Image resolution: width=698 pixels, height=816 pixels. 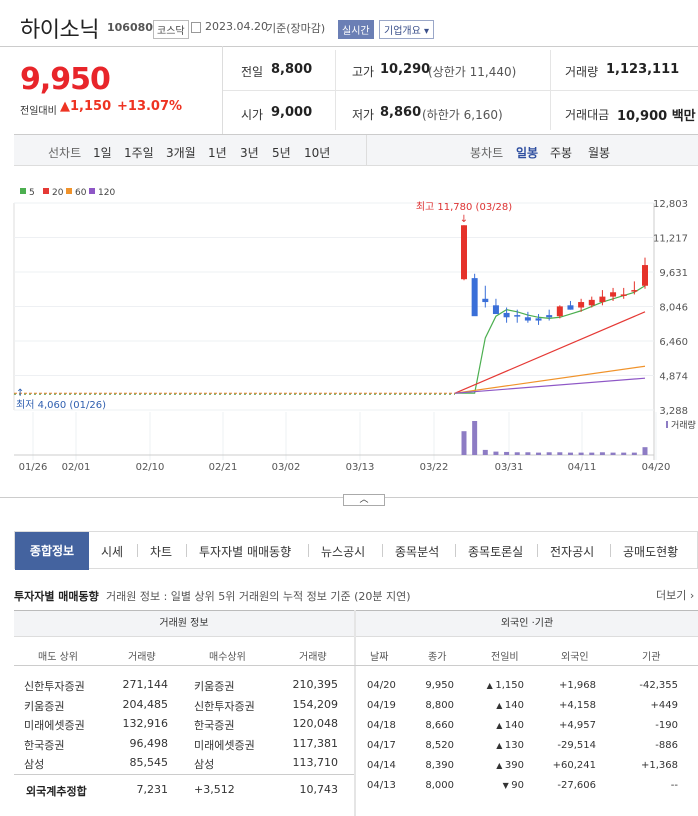 I want to click on chevron-up-icon: ︿, so click(x=364, y=500).